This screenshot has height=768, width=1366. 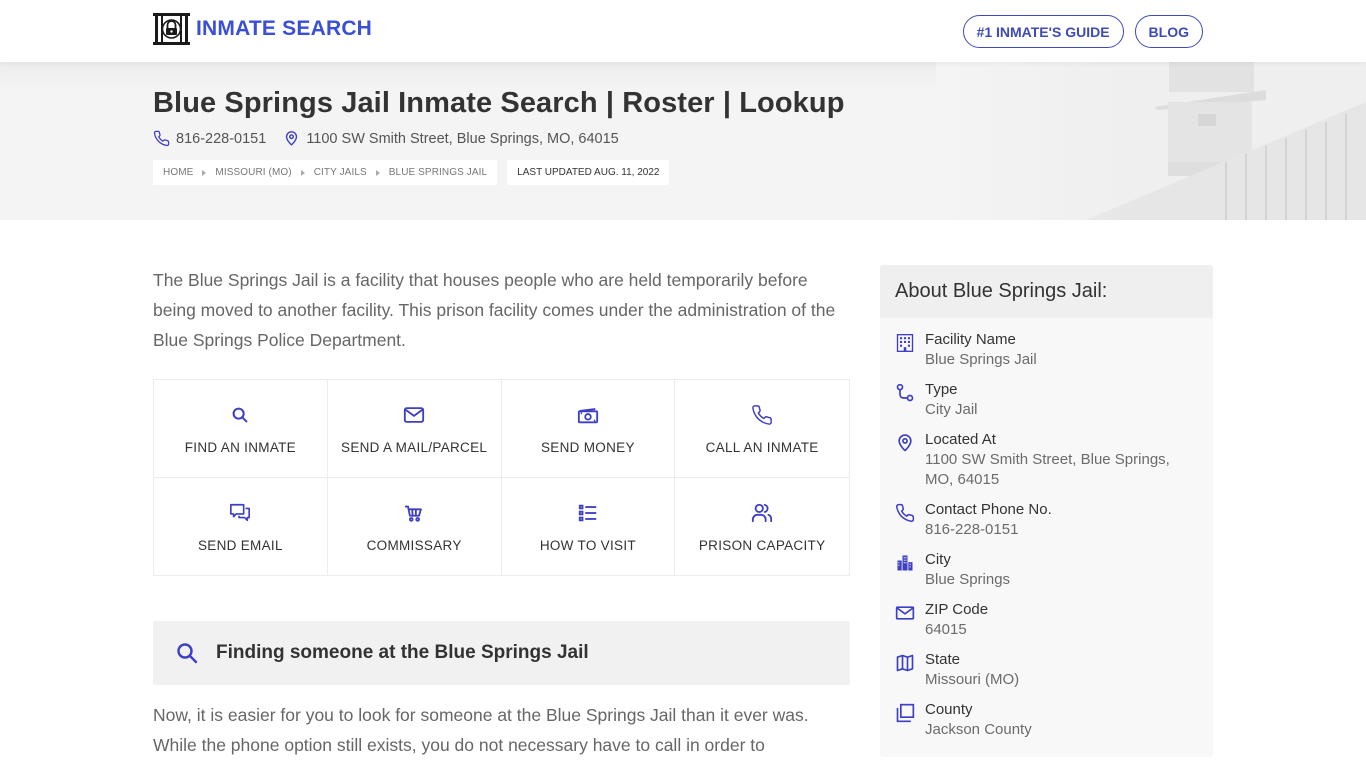 I want to click on tile-label: PRISON CAPACITY, so click(x=762, y=545).